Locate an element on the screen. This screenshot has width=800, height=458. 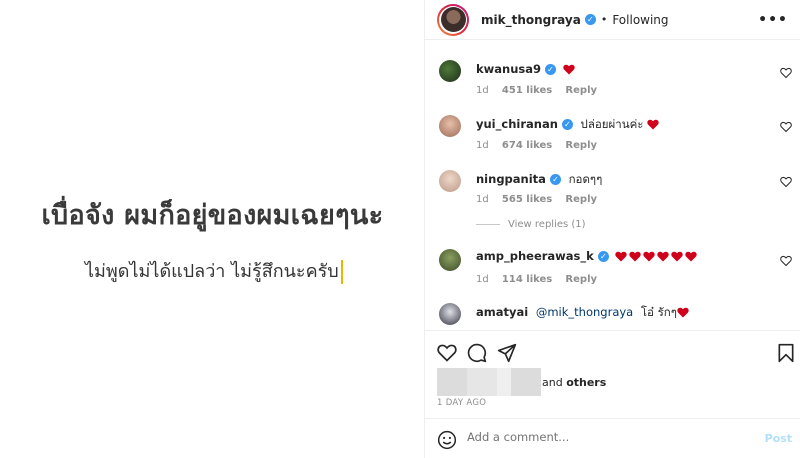
text-cursor is located at coordinates (341, 272).